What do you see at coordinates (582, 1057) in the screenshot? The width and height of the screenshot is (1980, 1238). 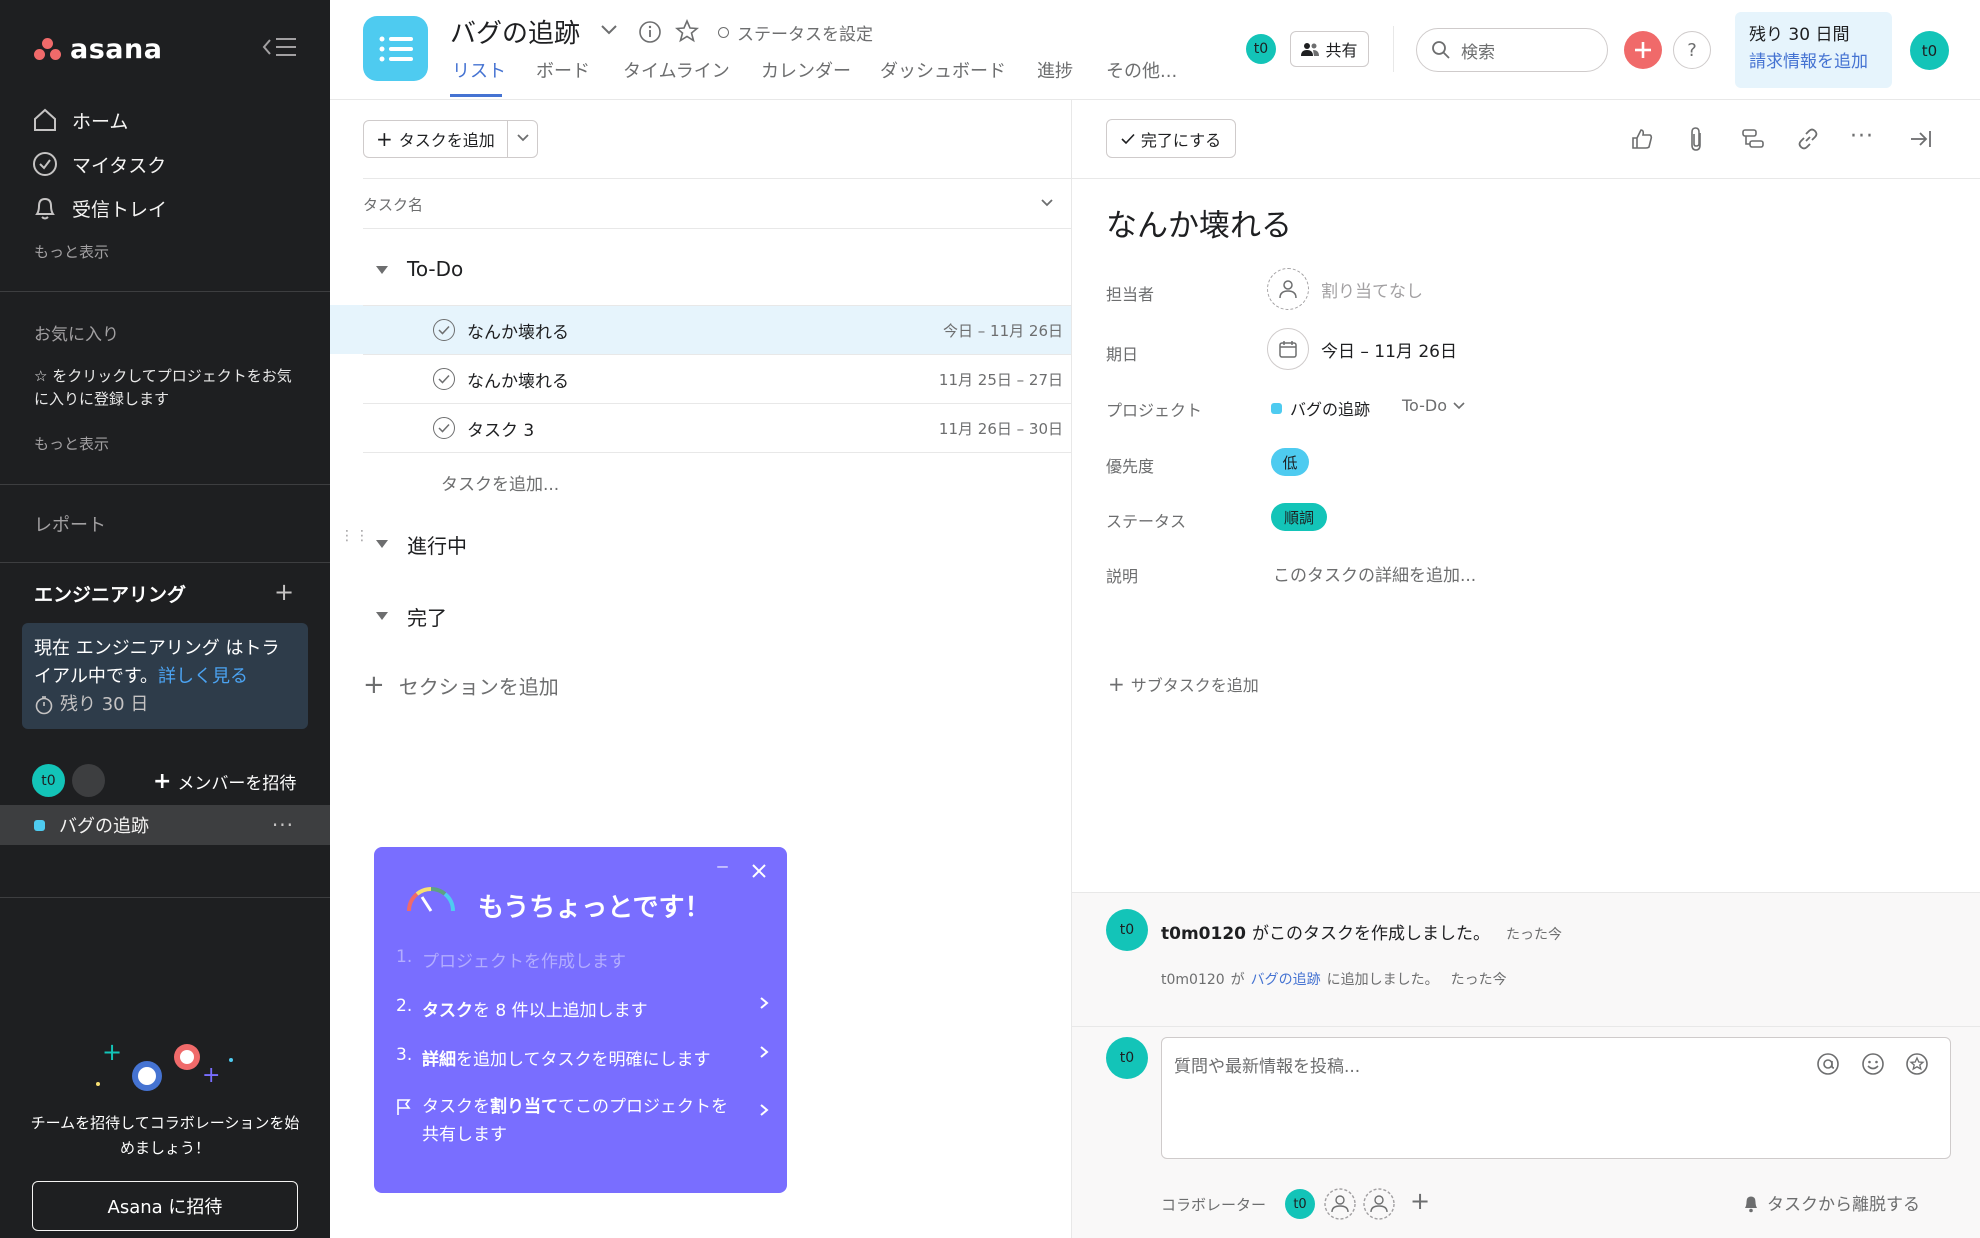 I see `checklist-item: 3. 詳細 を追加してタスクを明確にします` at bounding box center [582, 1057].